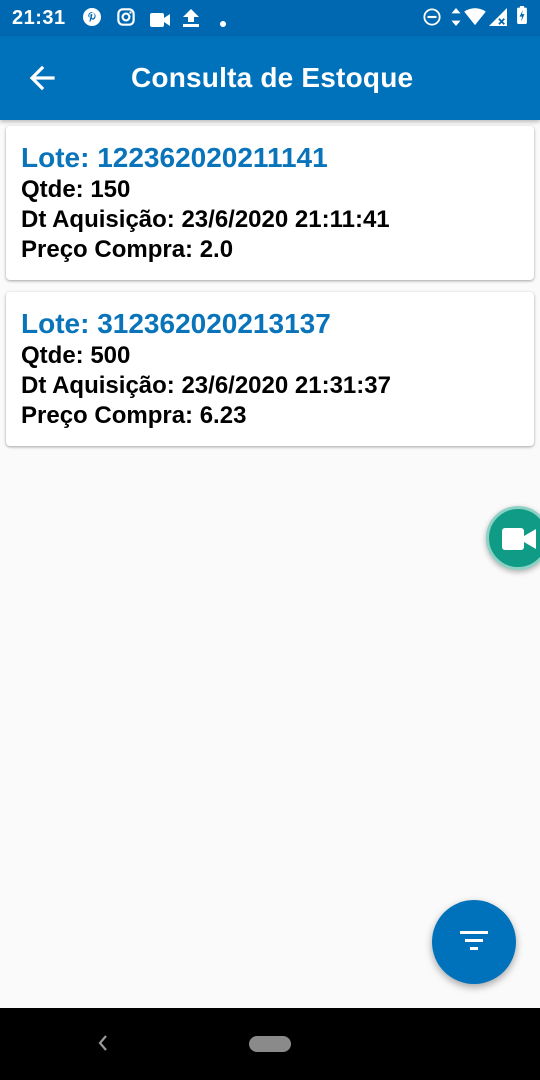 The image size is (540, 1080). Describe the element at coordinates (42, 78) in the screenshot. I see `back-arrow-icon` at that location.